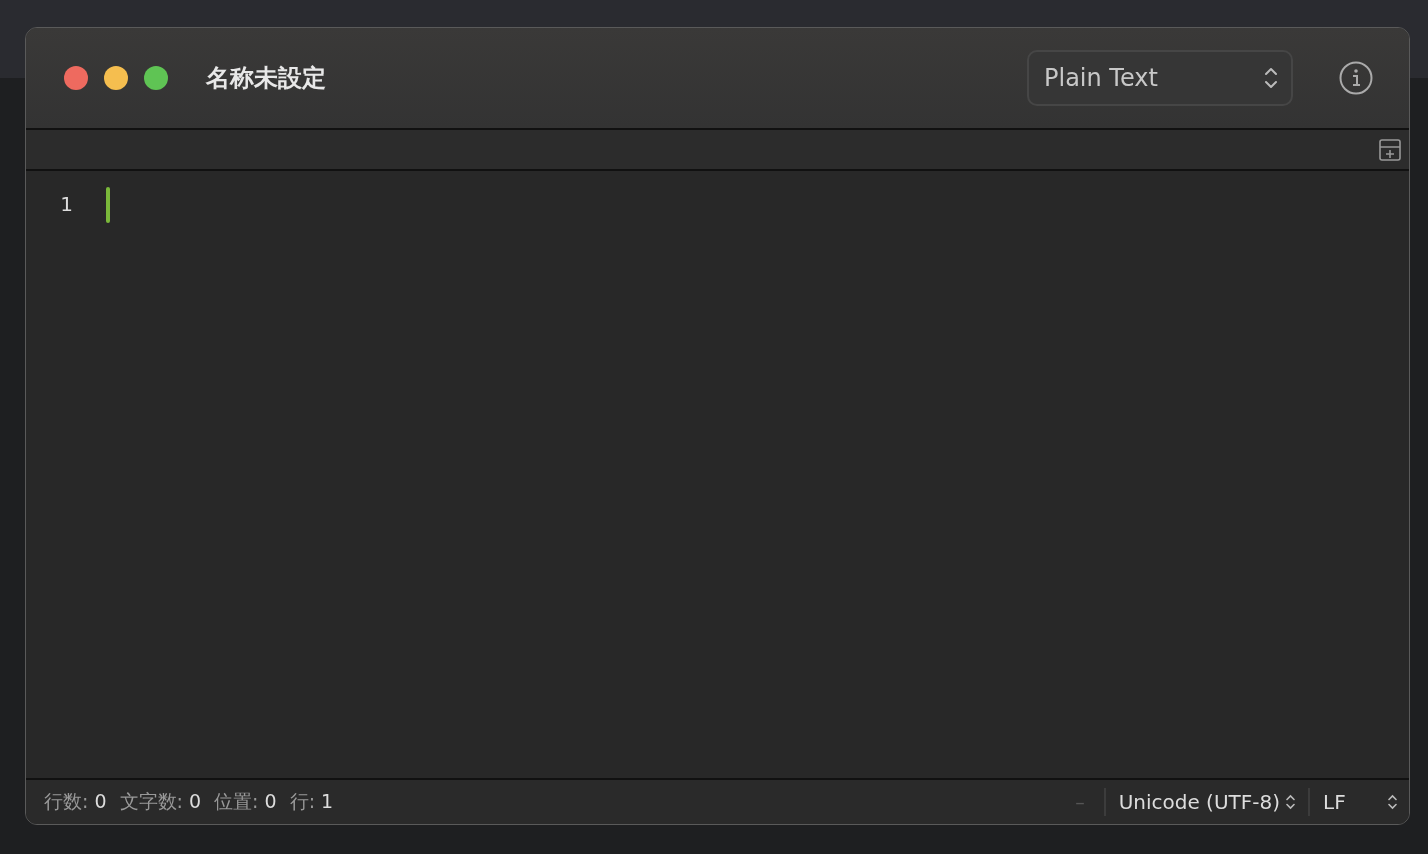  What do you see at coordinates (266, 78) in the screenshot?
I see `window-title: 名称未設定` at bounding box center [266, 78].